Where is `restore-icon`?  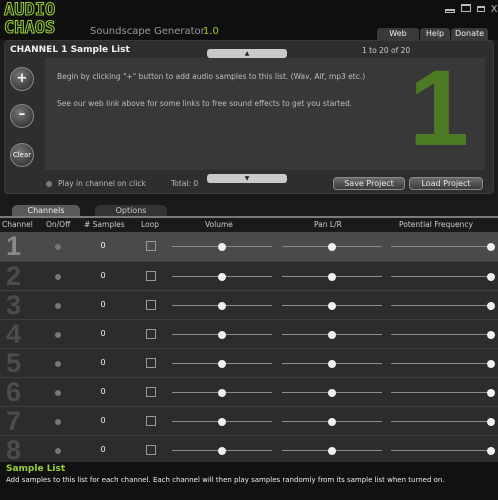
restore-icon is located at coordinates (466, 10).